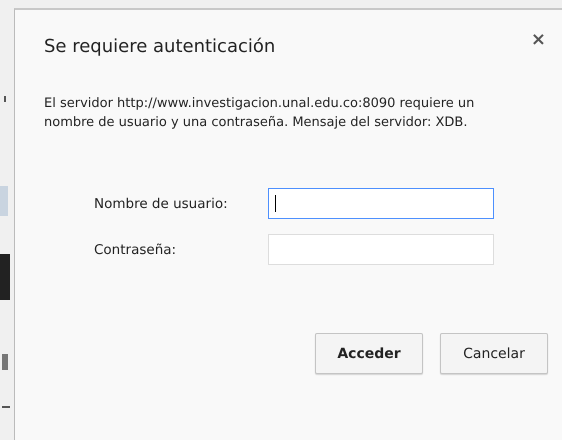 The height and width of the screenshot is (440, 562). What do you see at coordinates (136, 250) in the screenshot?
I see `field-label: Contraseña:` at bounding box center [136, 250].